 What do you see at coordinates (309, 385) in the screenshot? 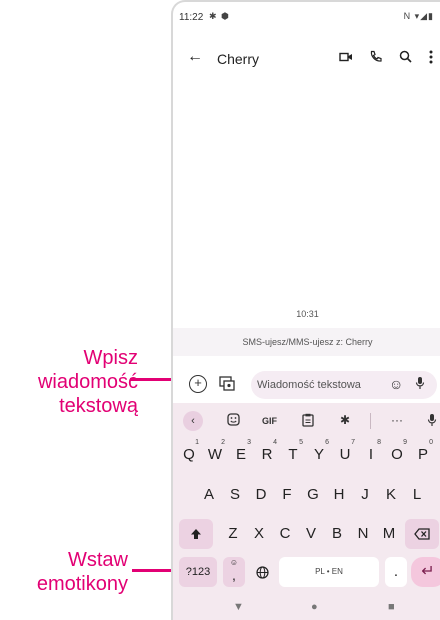
I see `message-placeholder: Wiadomość tekstowa` at bounding box center [309, 385].